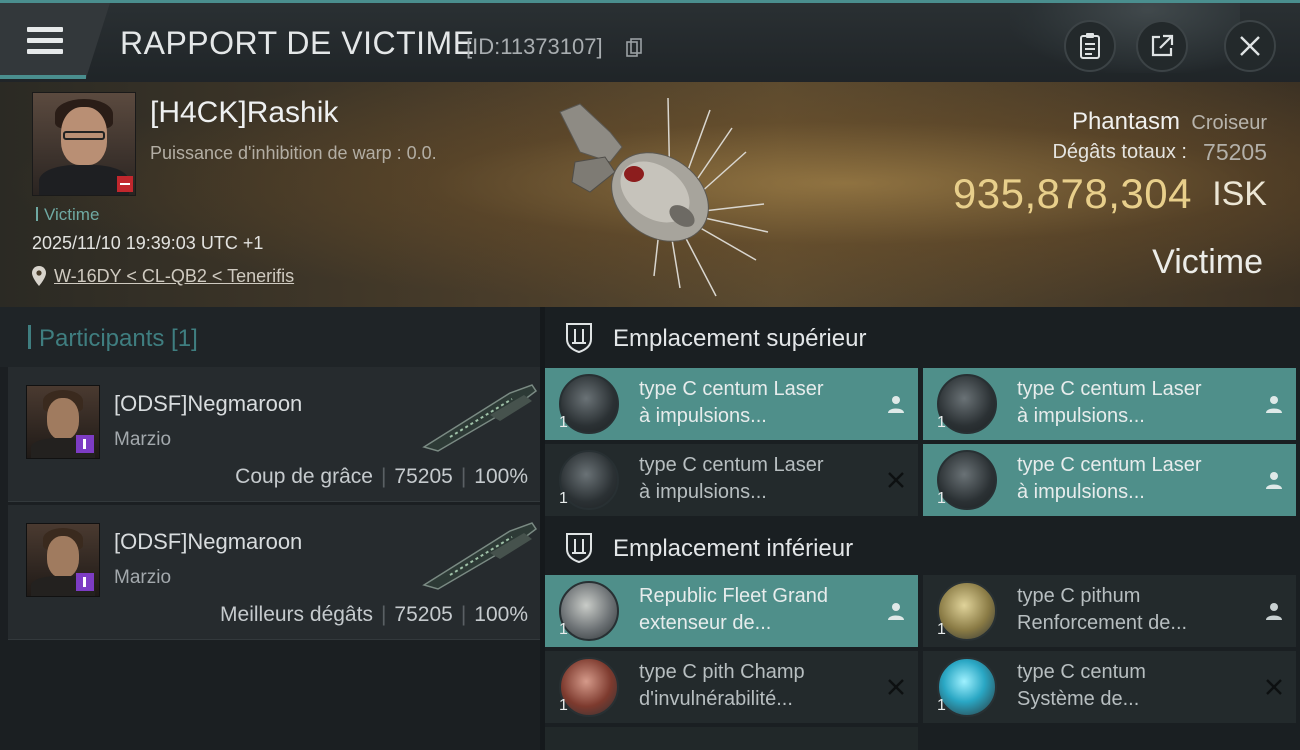 The image size is (1300, 750). Describe the element at coordinates (1119, 152) in the screenshot. I see `total-damage-label: Dégâts totaux :` at that location.